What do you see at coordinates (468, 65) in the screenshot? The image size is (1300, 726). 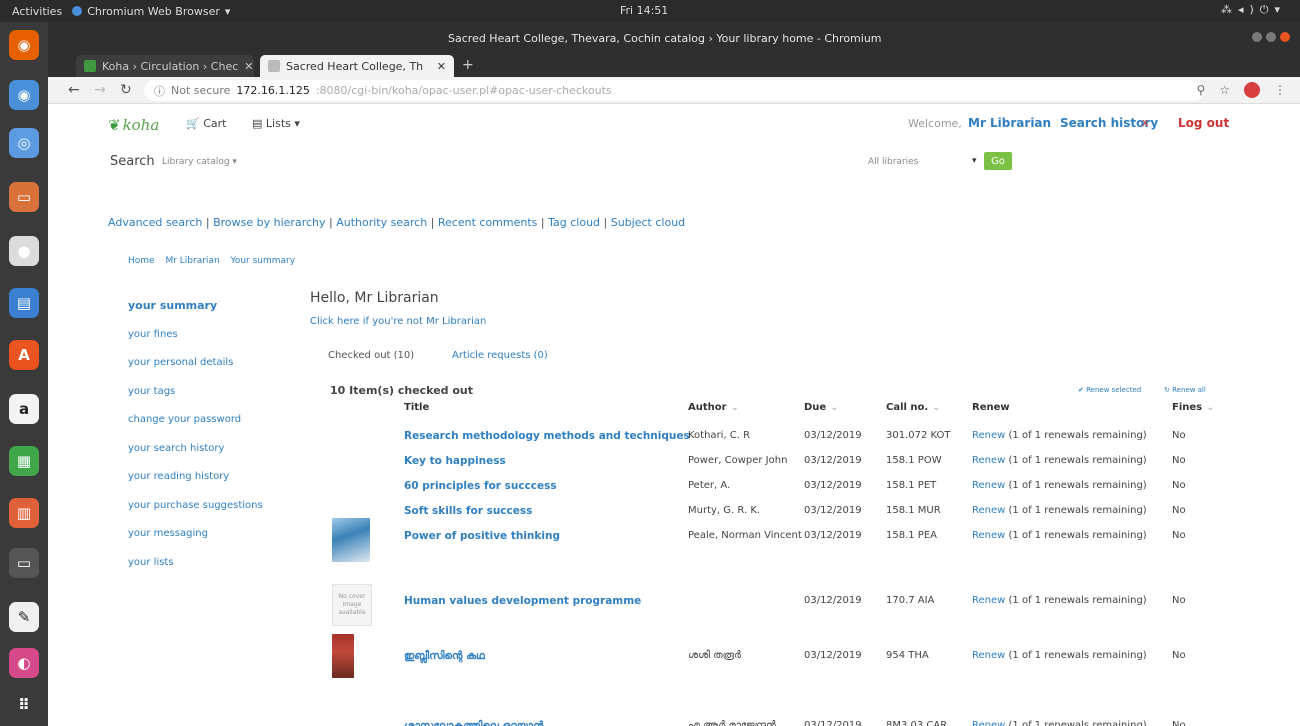 I see `new-tab-button: +` at bounding box center [468, 65].